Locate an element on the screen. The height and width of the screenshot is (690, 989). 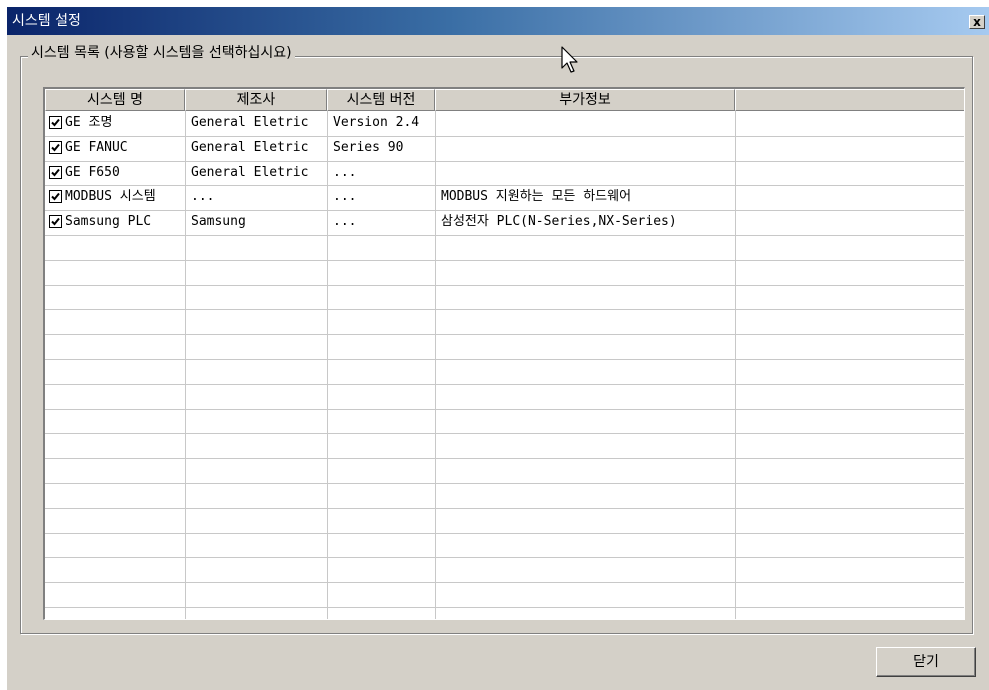
table-row: MODBUS 시스템...... MODBUS 지원하는 모든 하드웨어 is located at coordinates (504, 197).